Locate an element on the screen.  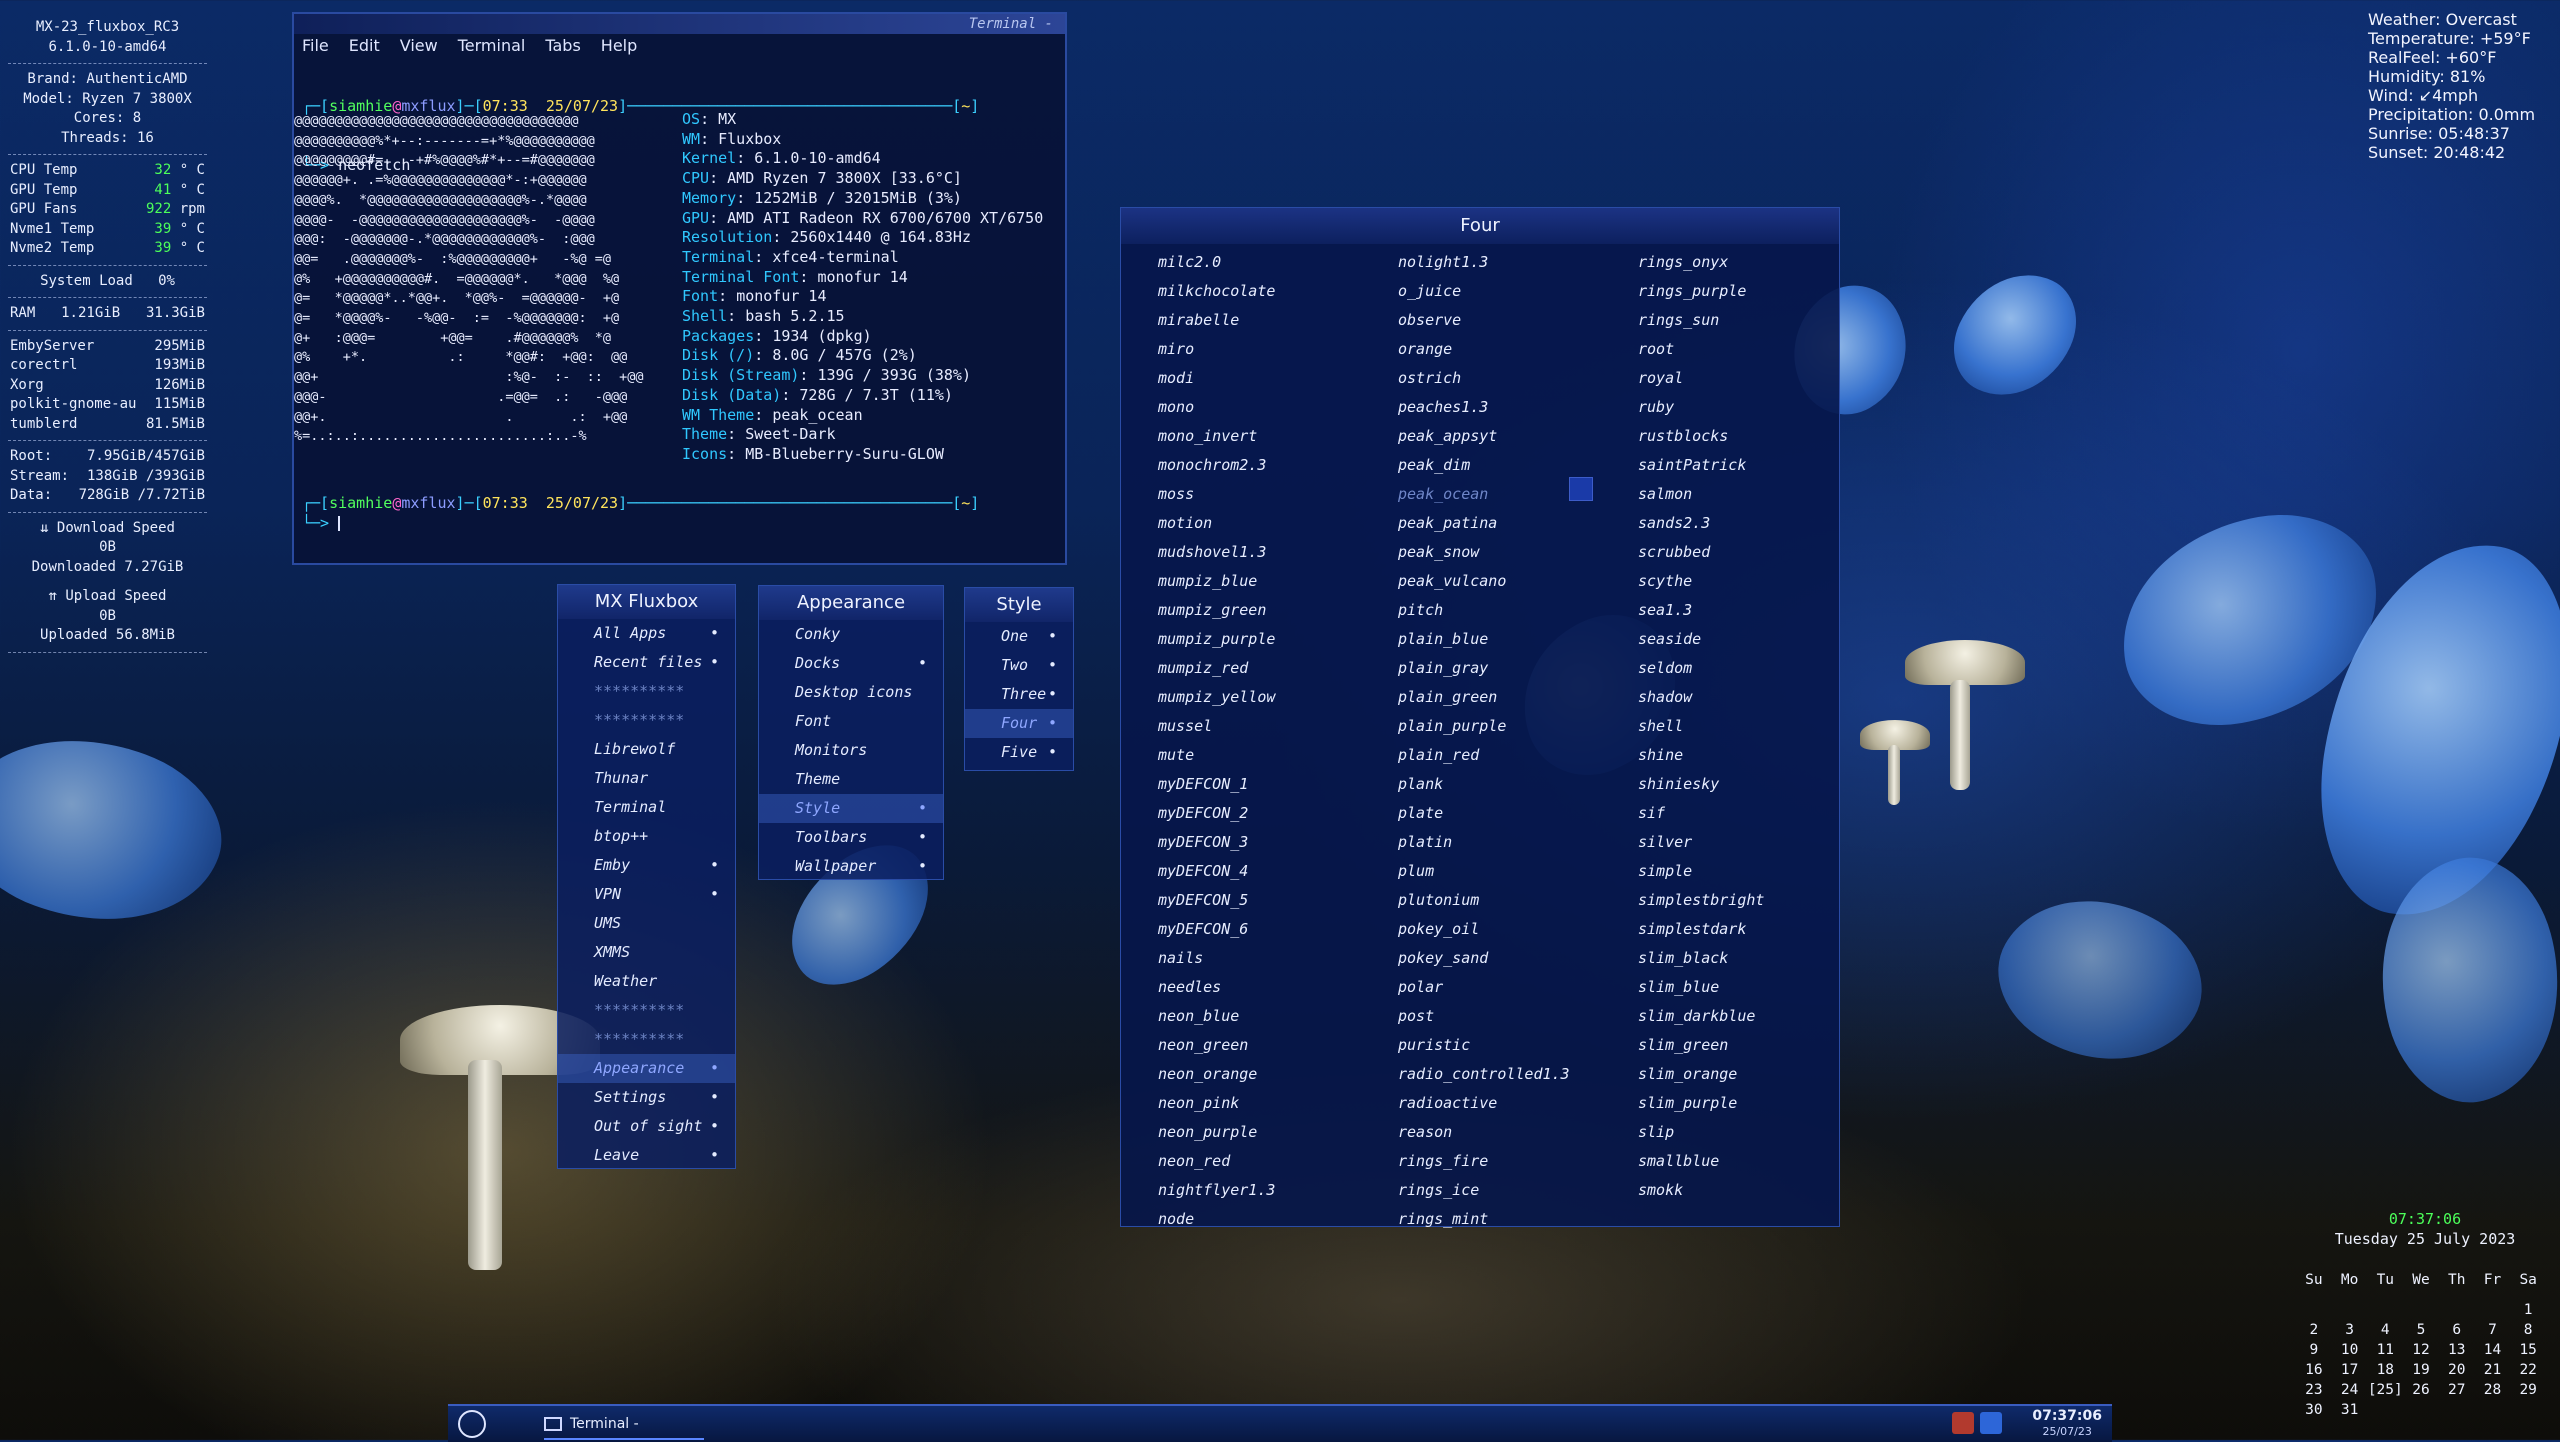
style-option: plain_blue is located at coordinates (1518, 639).